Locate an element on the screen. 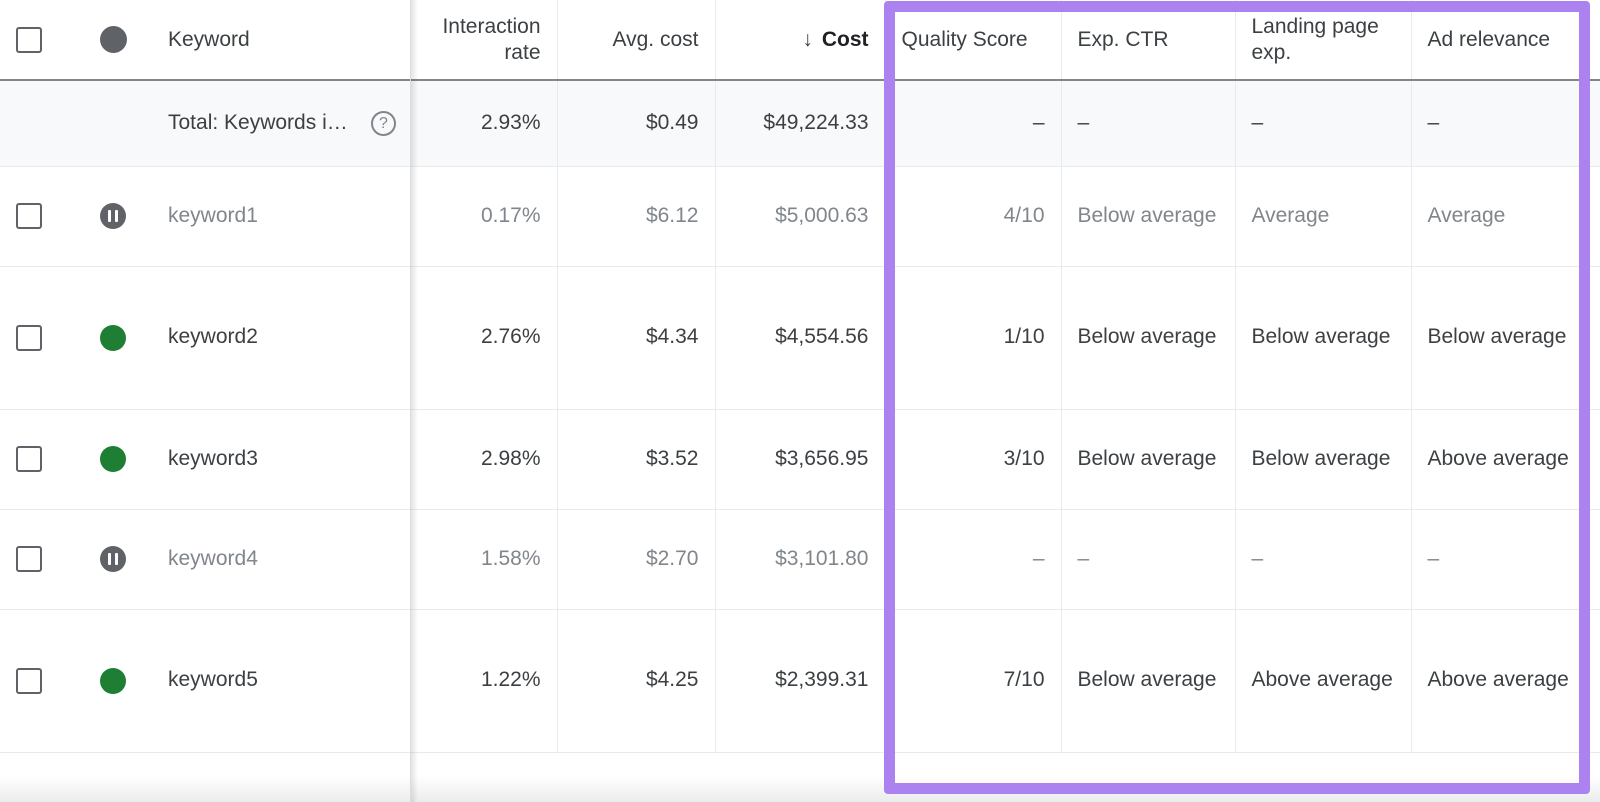 This screenshot has height=802, width=1600. row-avg-cost: $6.12 is located at coordinates (636, 216).